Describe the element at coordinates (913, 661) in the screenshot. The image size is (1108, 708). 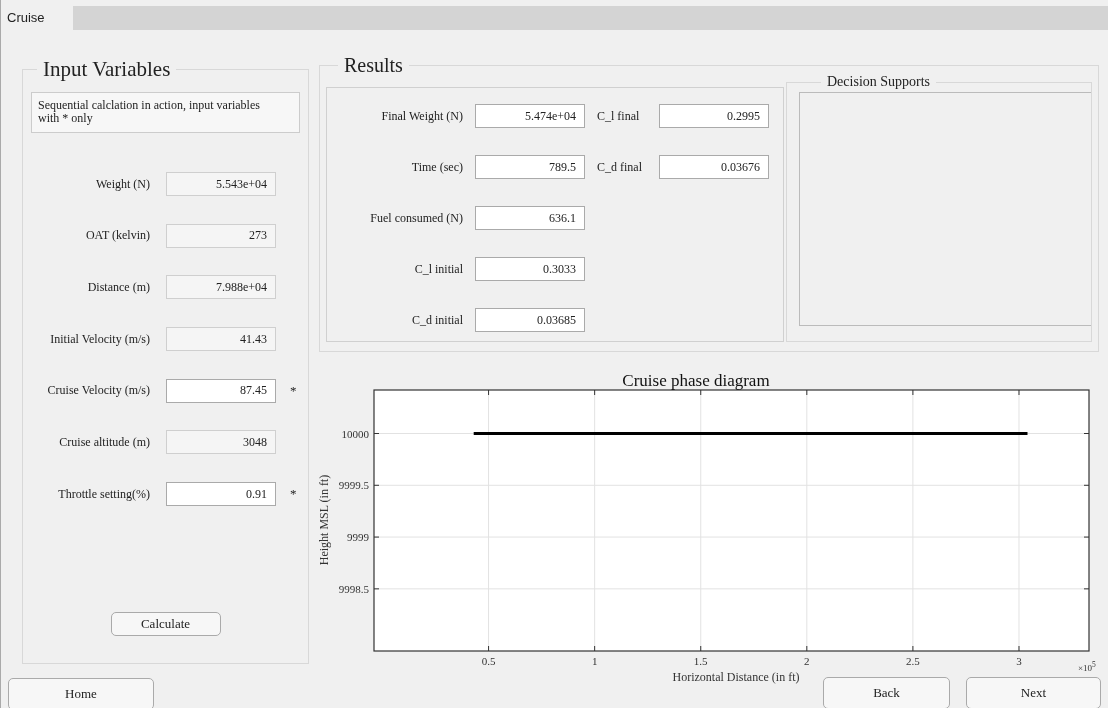
I see `x-tick-label: 2.5` at that location.